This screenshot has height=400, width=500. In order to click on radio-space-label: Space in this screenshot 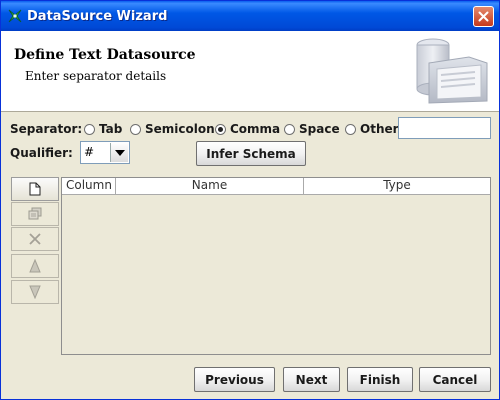, I will do `click(319, 129)`.